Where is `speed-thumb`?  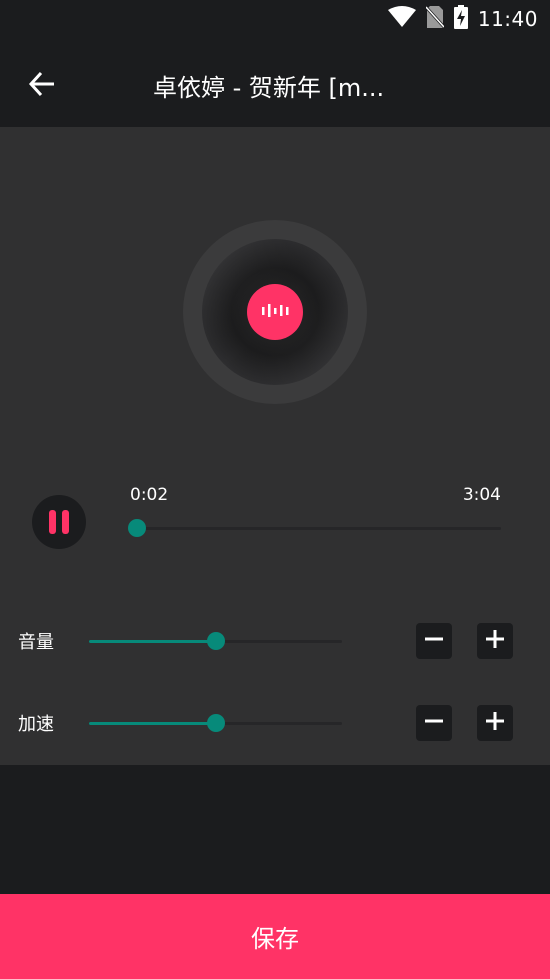
speed-thumb is located at coordinates (215, 723).